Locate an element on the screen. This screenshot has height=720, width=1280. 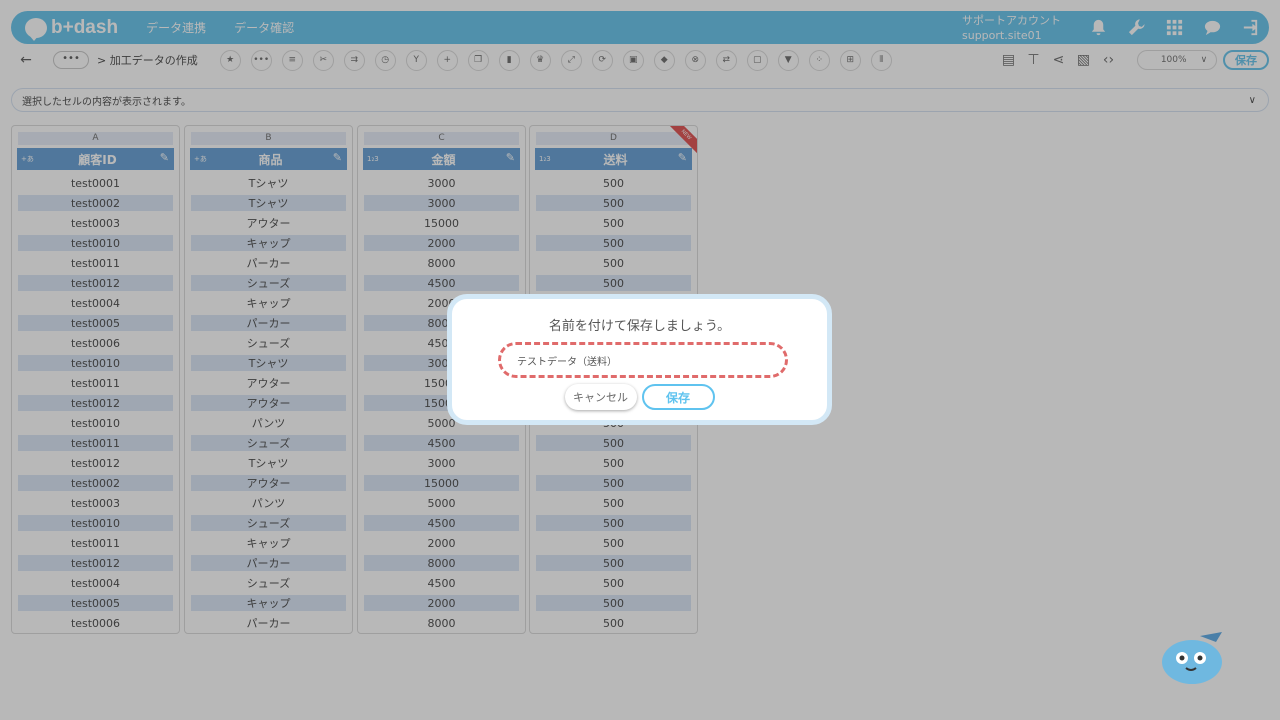
data-name-input: テストデータ（送料） is located at coordinates (643, 360).